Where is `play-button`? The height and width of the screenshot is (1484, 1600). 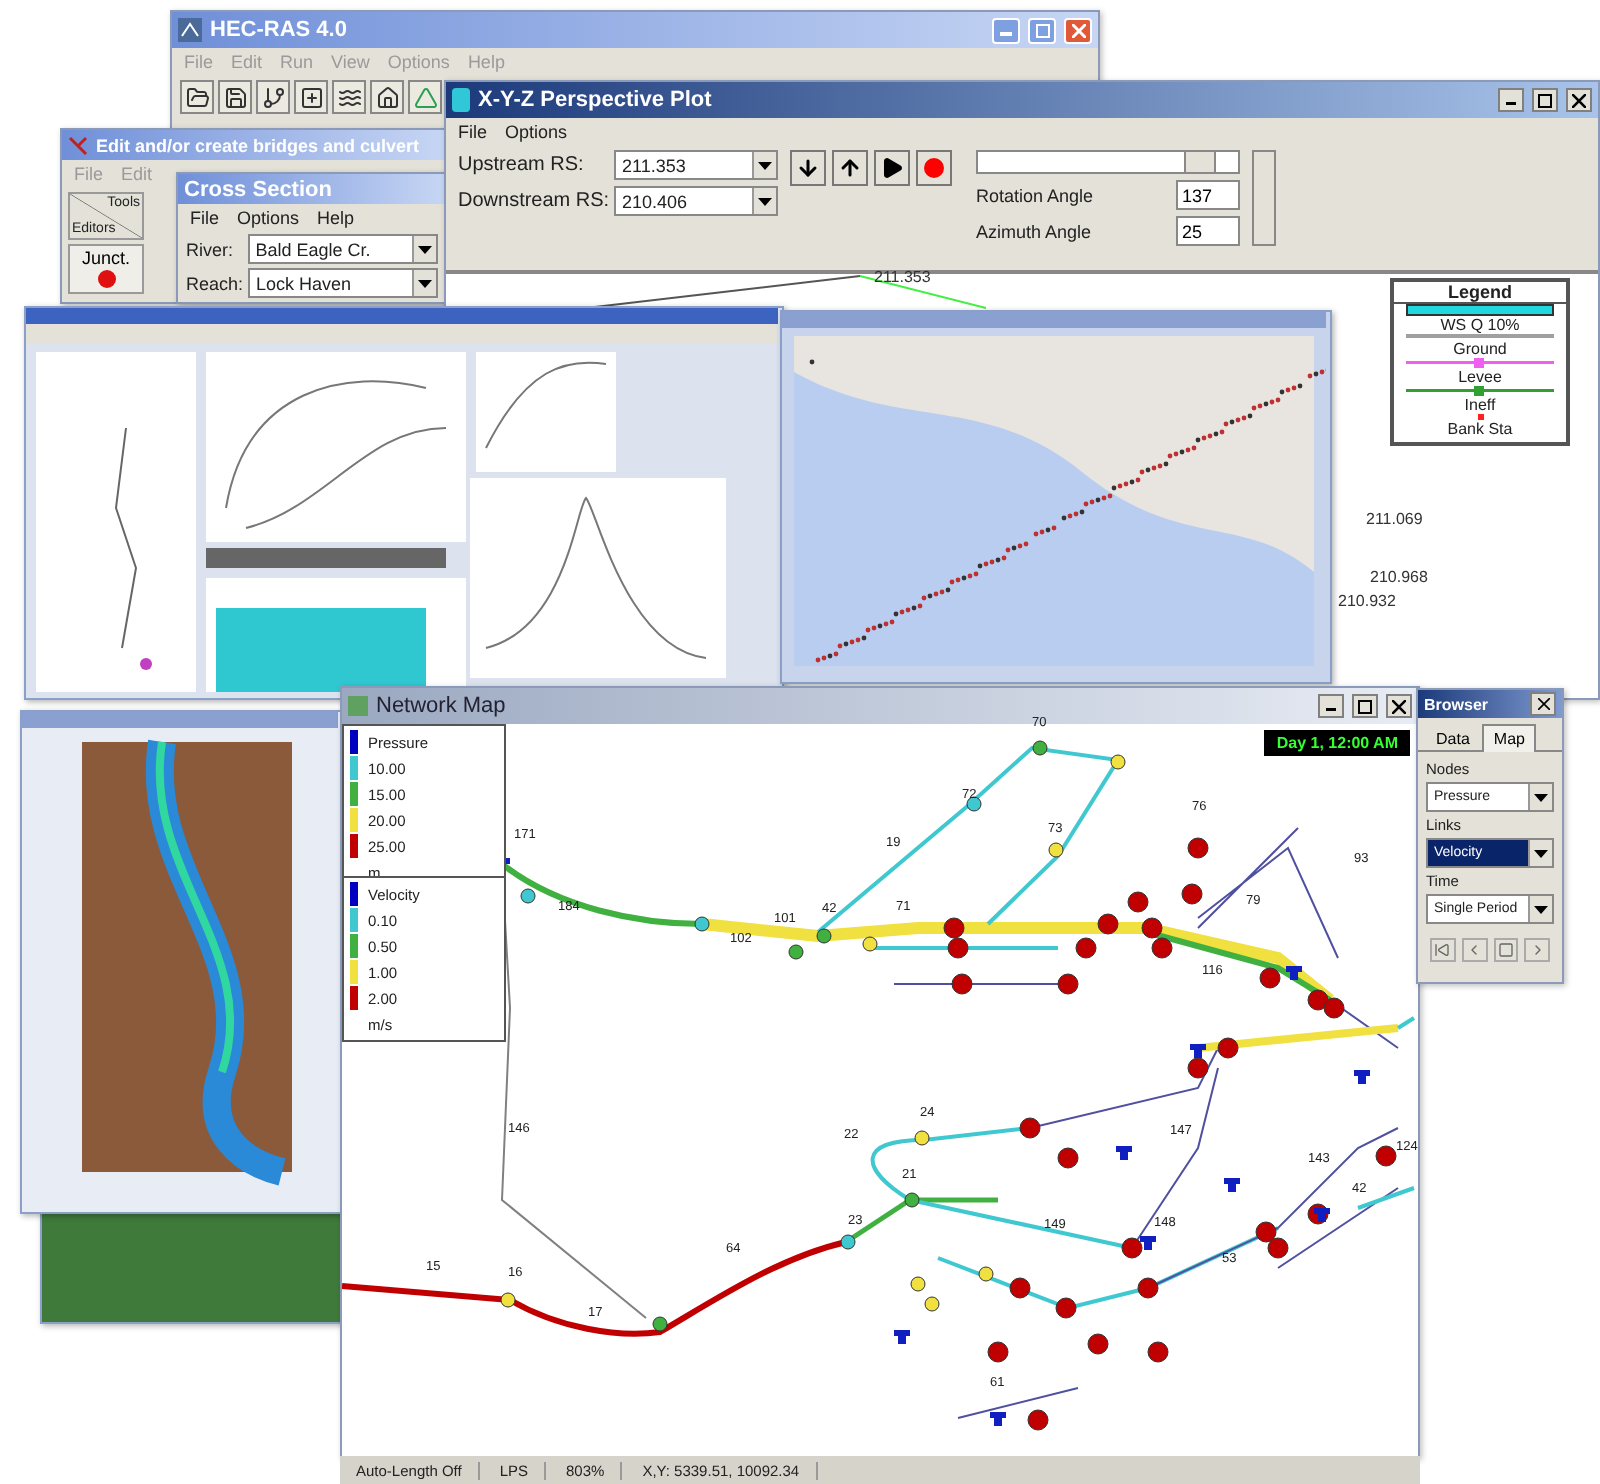
play-button is located at coordinates (892, 168).